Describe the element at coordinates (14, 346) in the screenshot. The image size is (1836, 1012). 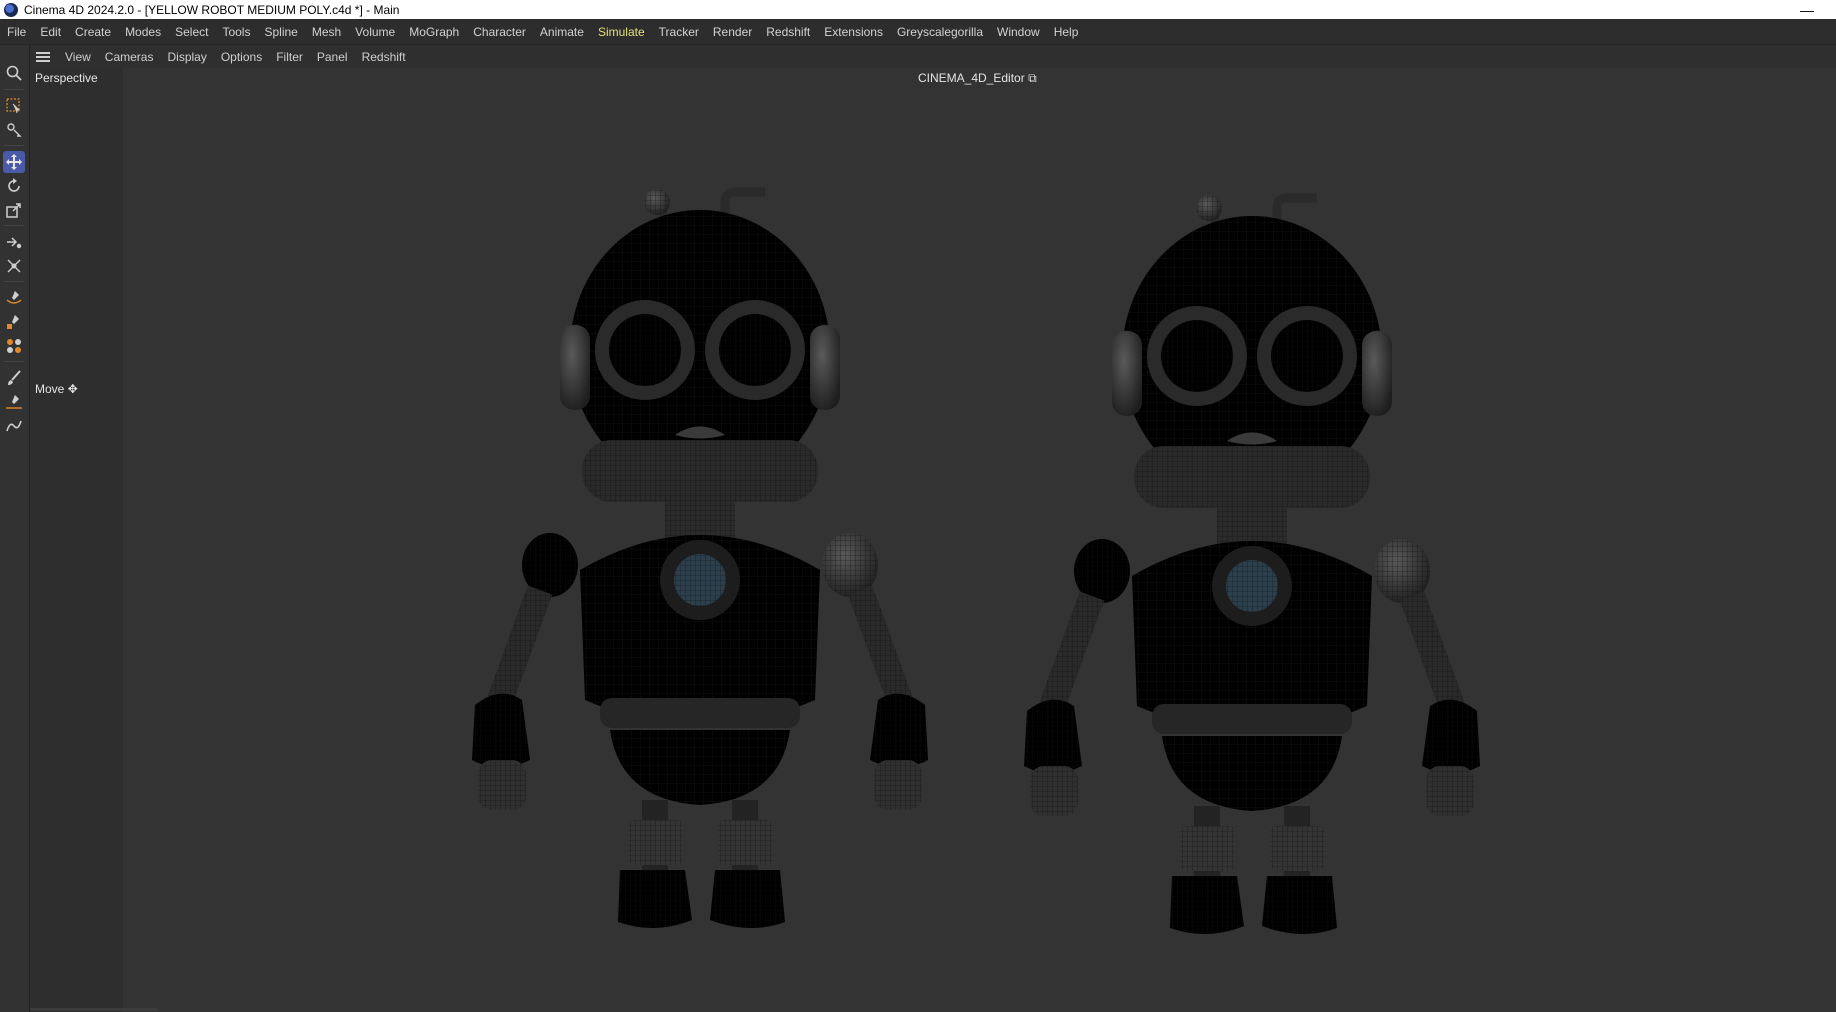
I see `mograph-icon` at that location.